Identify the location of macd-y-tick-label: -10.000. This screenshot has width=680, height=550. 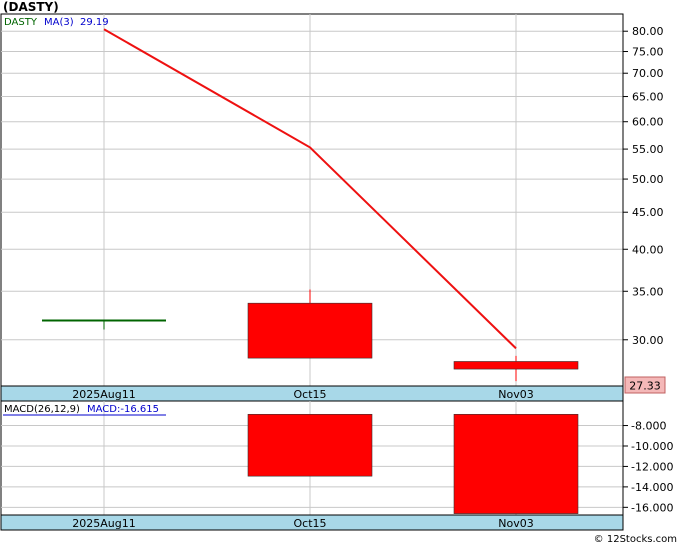
(652, 446).